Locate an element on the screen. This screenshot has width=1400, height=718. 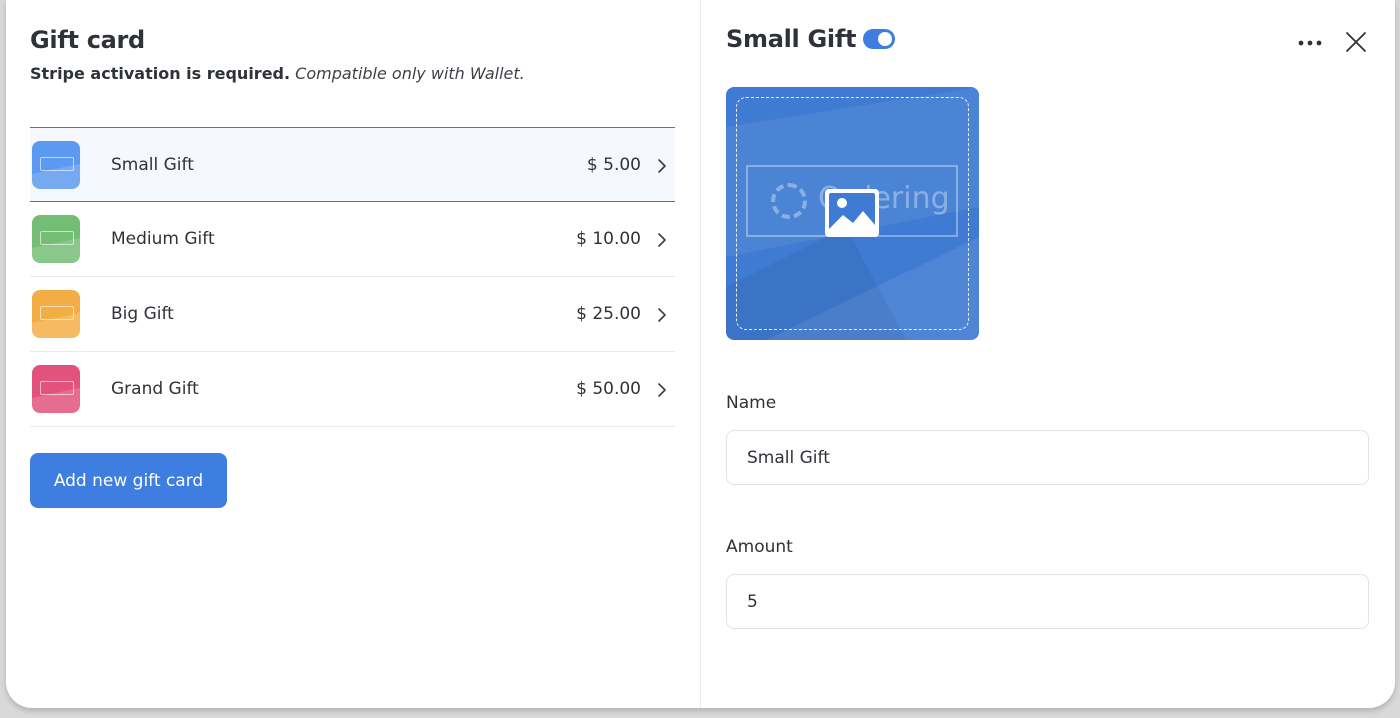
gift-card-row: Medium Gift $ 10.00 is located at coordinates (352, 239).